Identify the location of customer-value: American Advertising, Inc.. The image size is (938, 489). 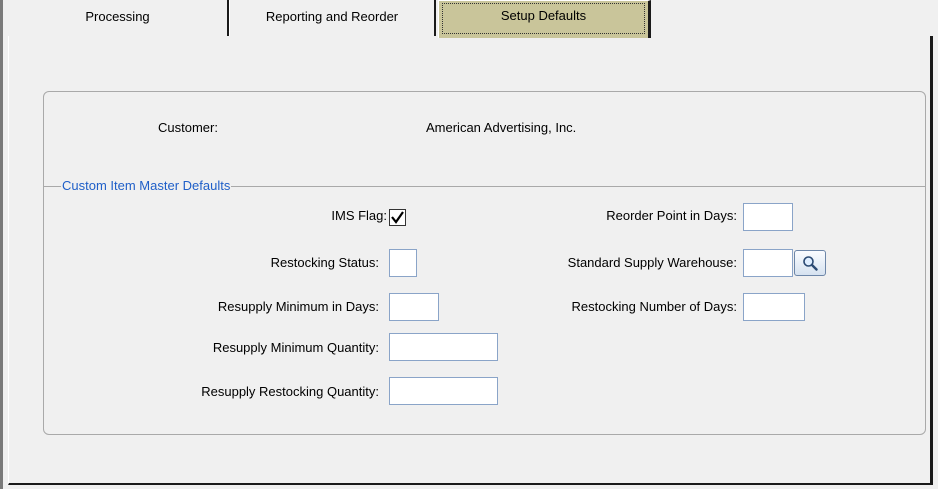
(501, 127).